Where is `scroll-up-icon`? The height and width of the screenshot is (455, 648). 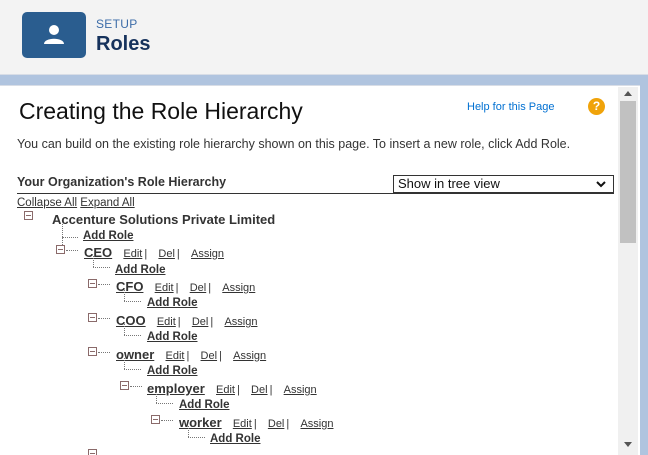 scroll-up-icon is located at coordinates (628, 93).